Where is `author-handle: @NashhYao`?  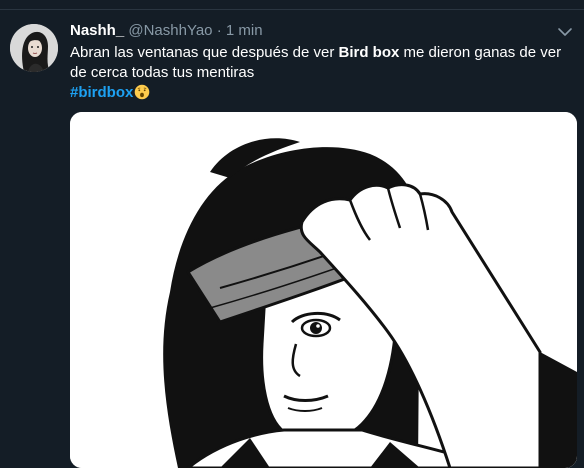 author-handle: @NashhYao is located at coordinates (170, 30).